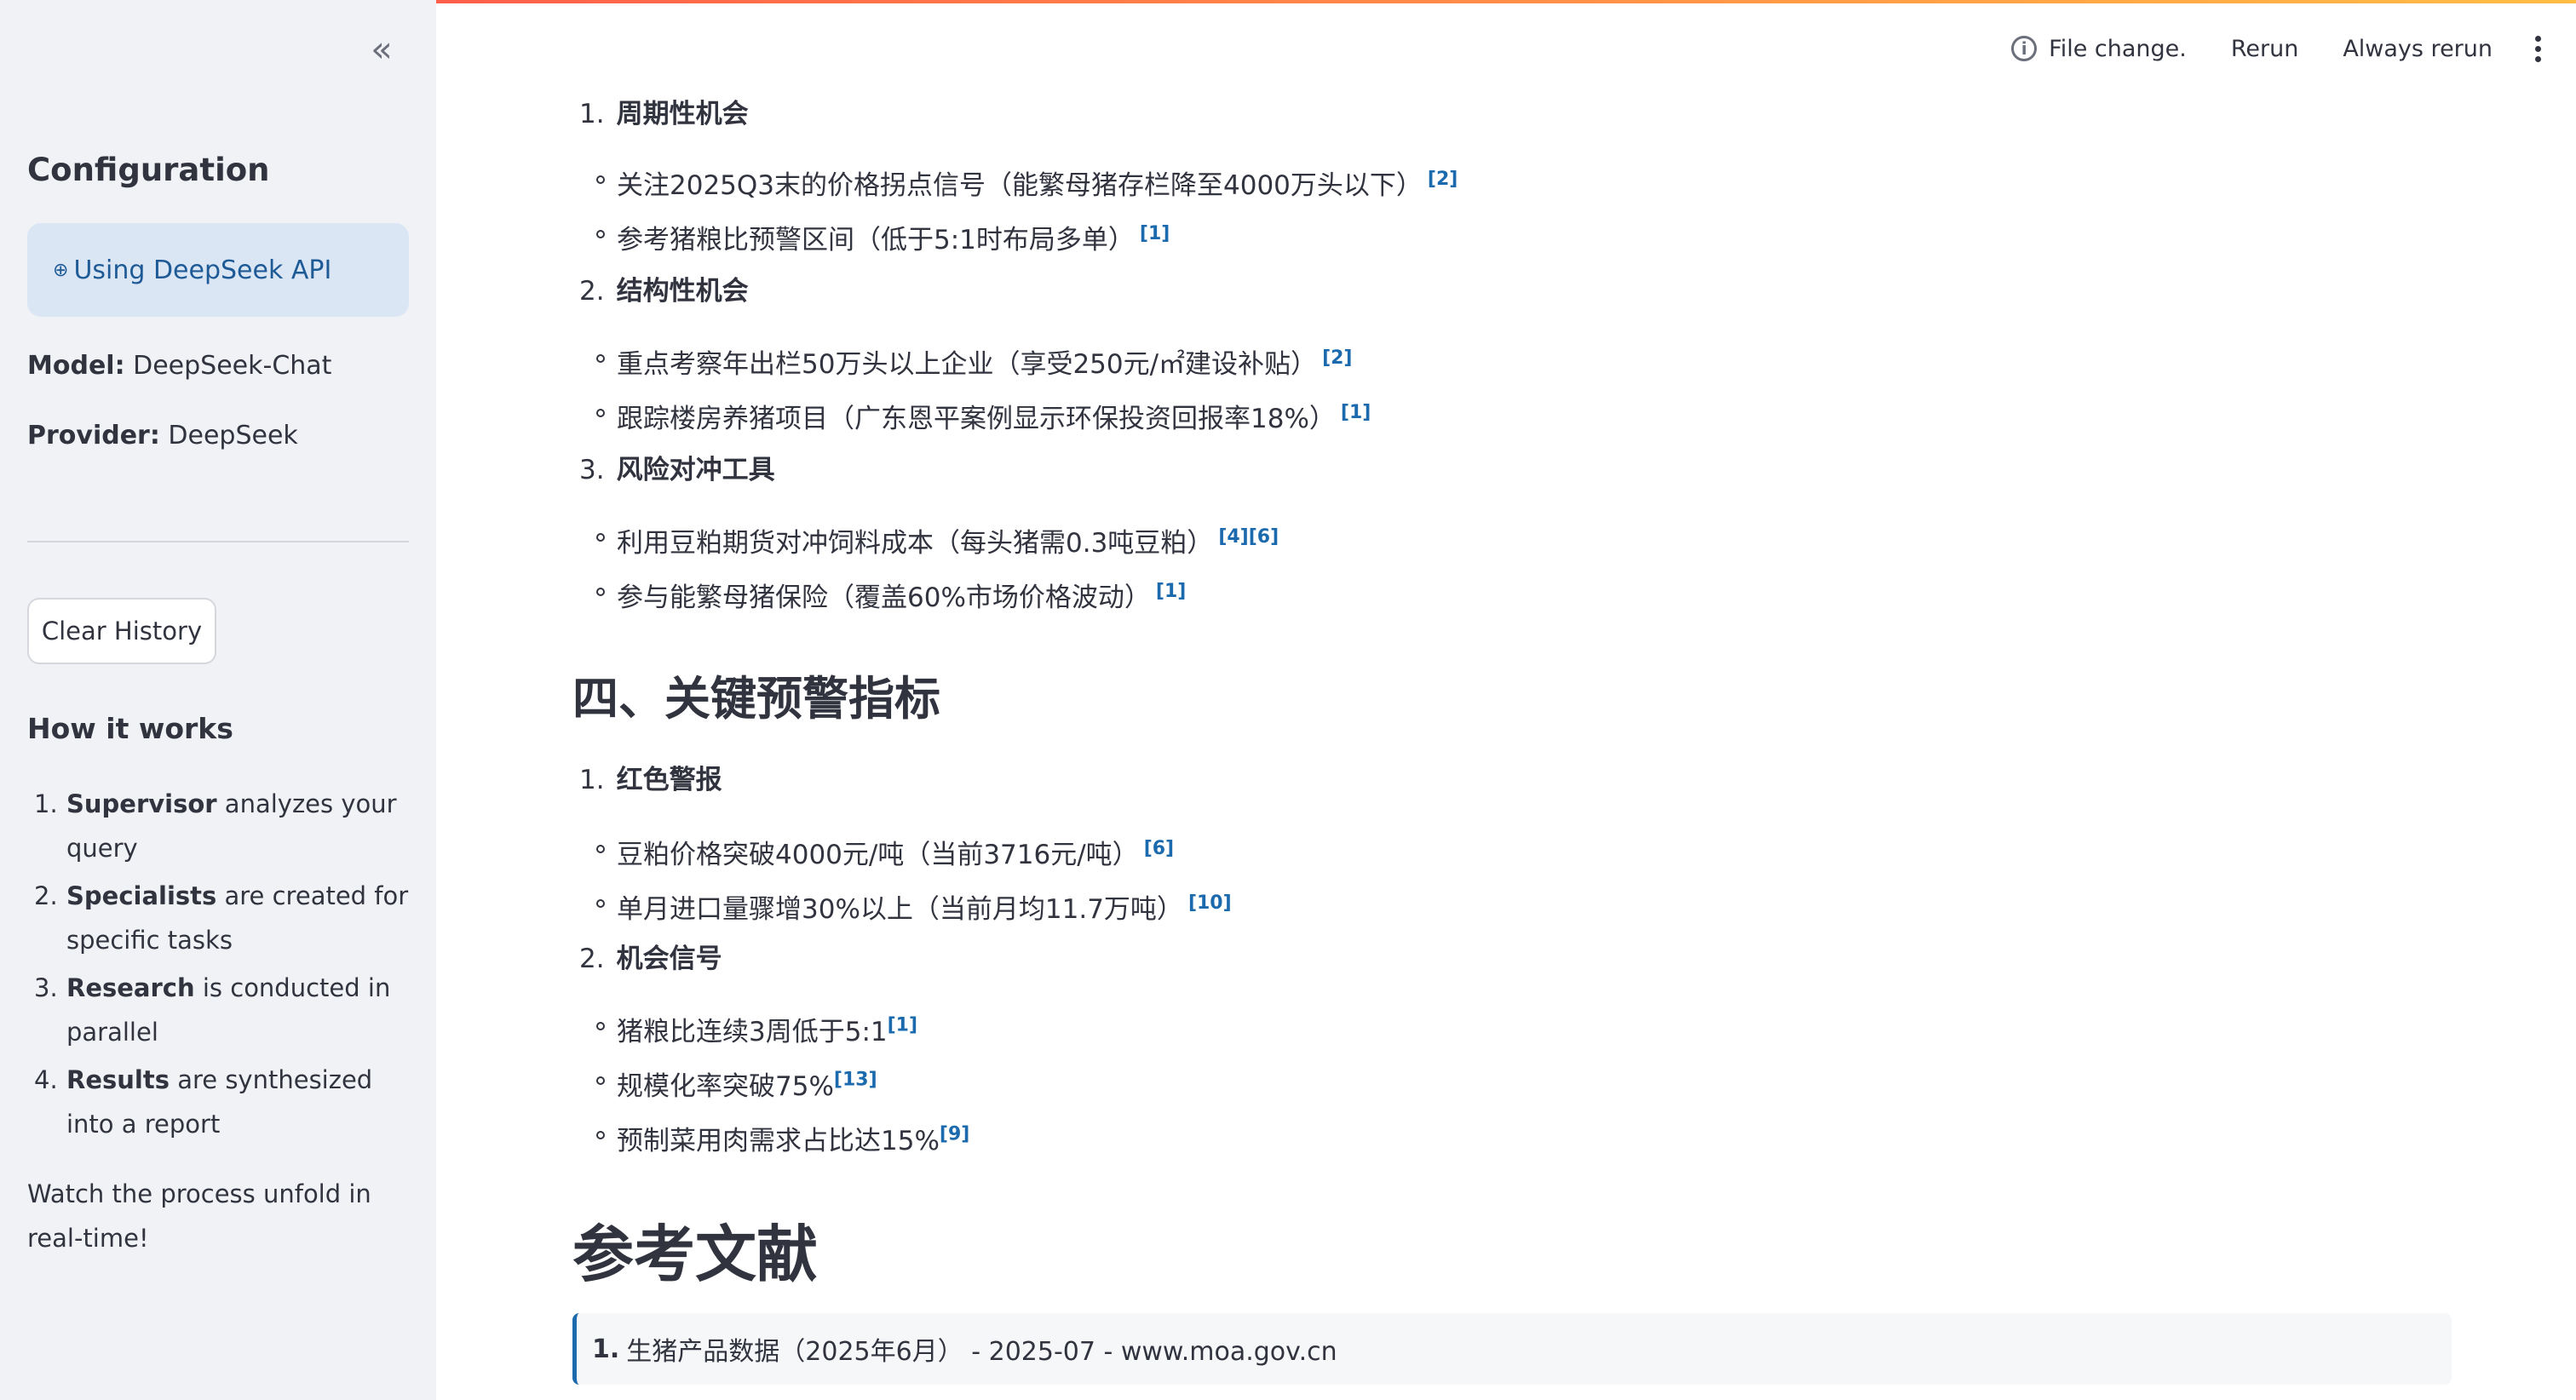 The width and height of the screenshot is (2576, 1400). What do you see at coordinates (162, 435) in the screenshot?
I see `provider-line: Provider: DeepSeek` at bounding box center [162, 435].